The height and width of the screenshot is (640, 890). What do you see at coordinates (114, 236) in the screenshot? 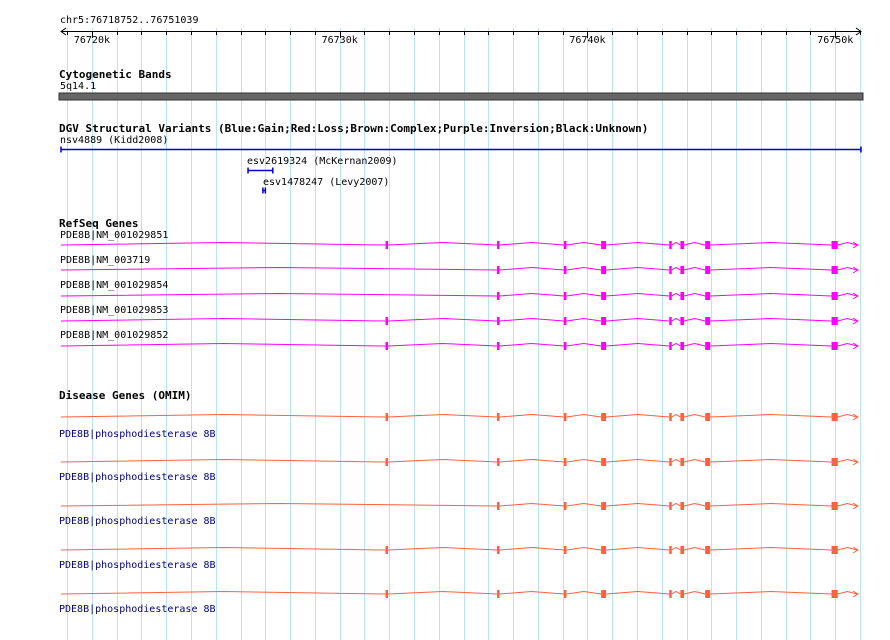
I see `refseq-gene-label: PDE8B|NM_001029851` at bounding box center [114, 236].